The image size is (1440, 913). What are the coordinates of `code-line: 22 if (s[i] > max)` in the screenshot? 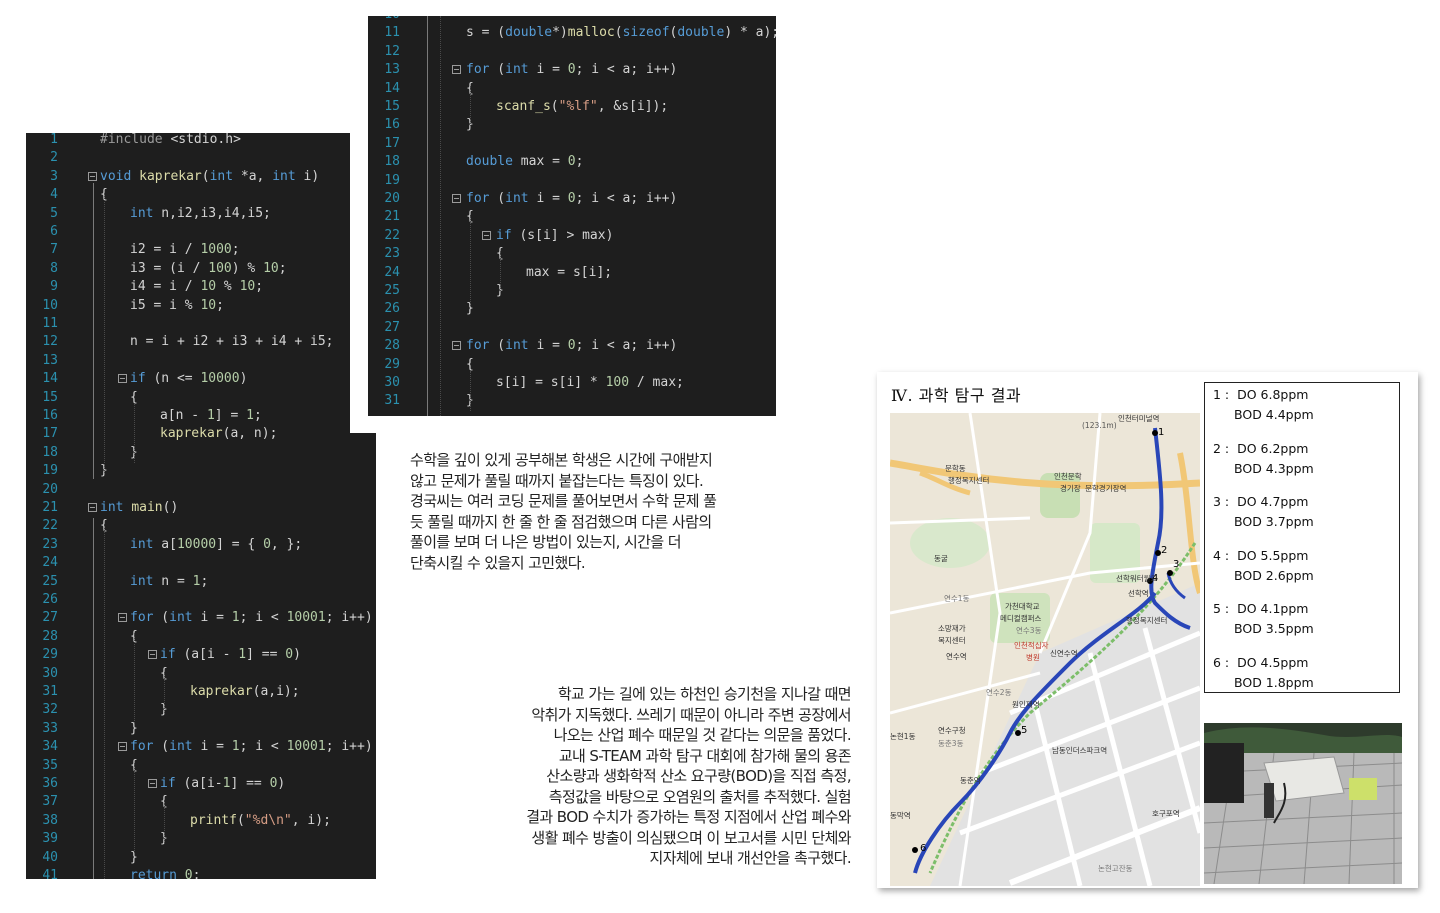 It's located at (572, 236).